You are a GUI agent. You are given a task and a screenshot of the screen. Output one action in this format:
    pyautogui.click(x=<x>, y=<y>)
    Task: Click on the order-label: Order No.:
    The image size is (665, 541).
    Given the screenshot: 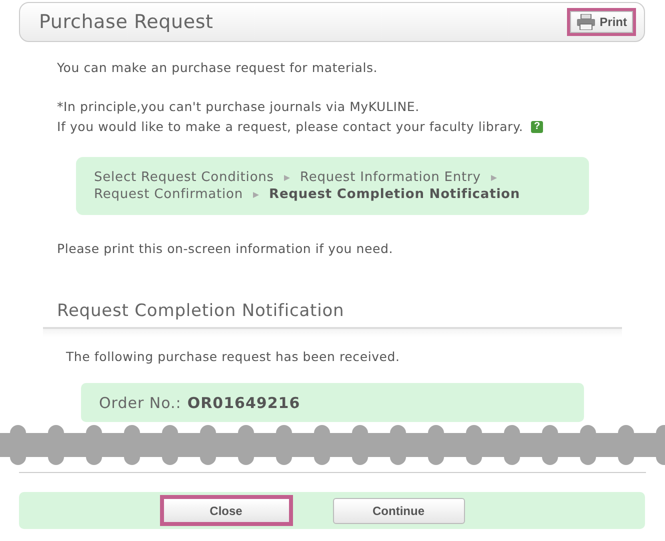 What is the action you would take?
    pyautogui.click(x=140, y=403)
    